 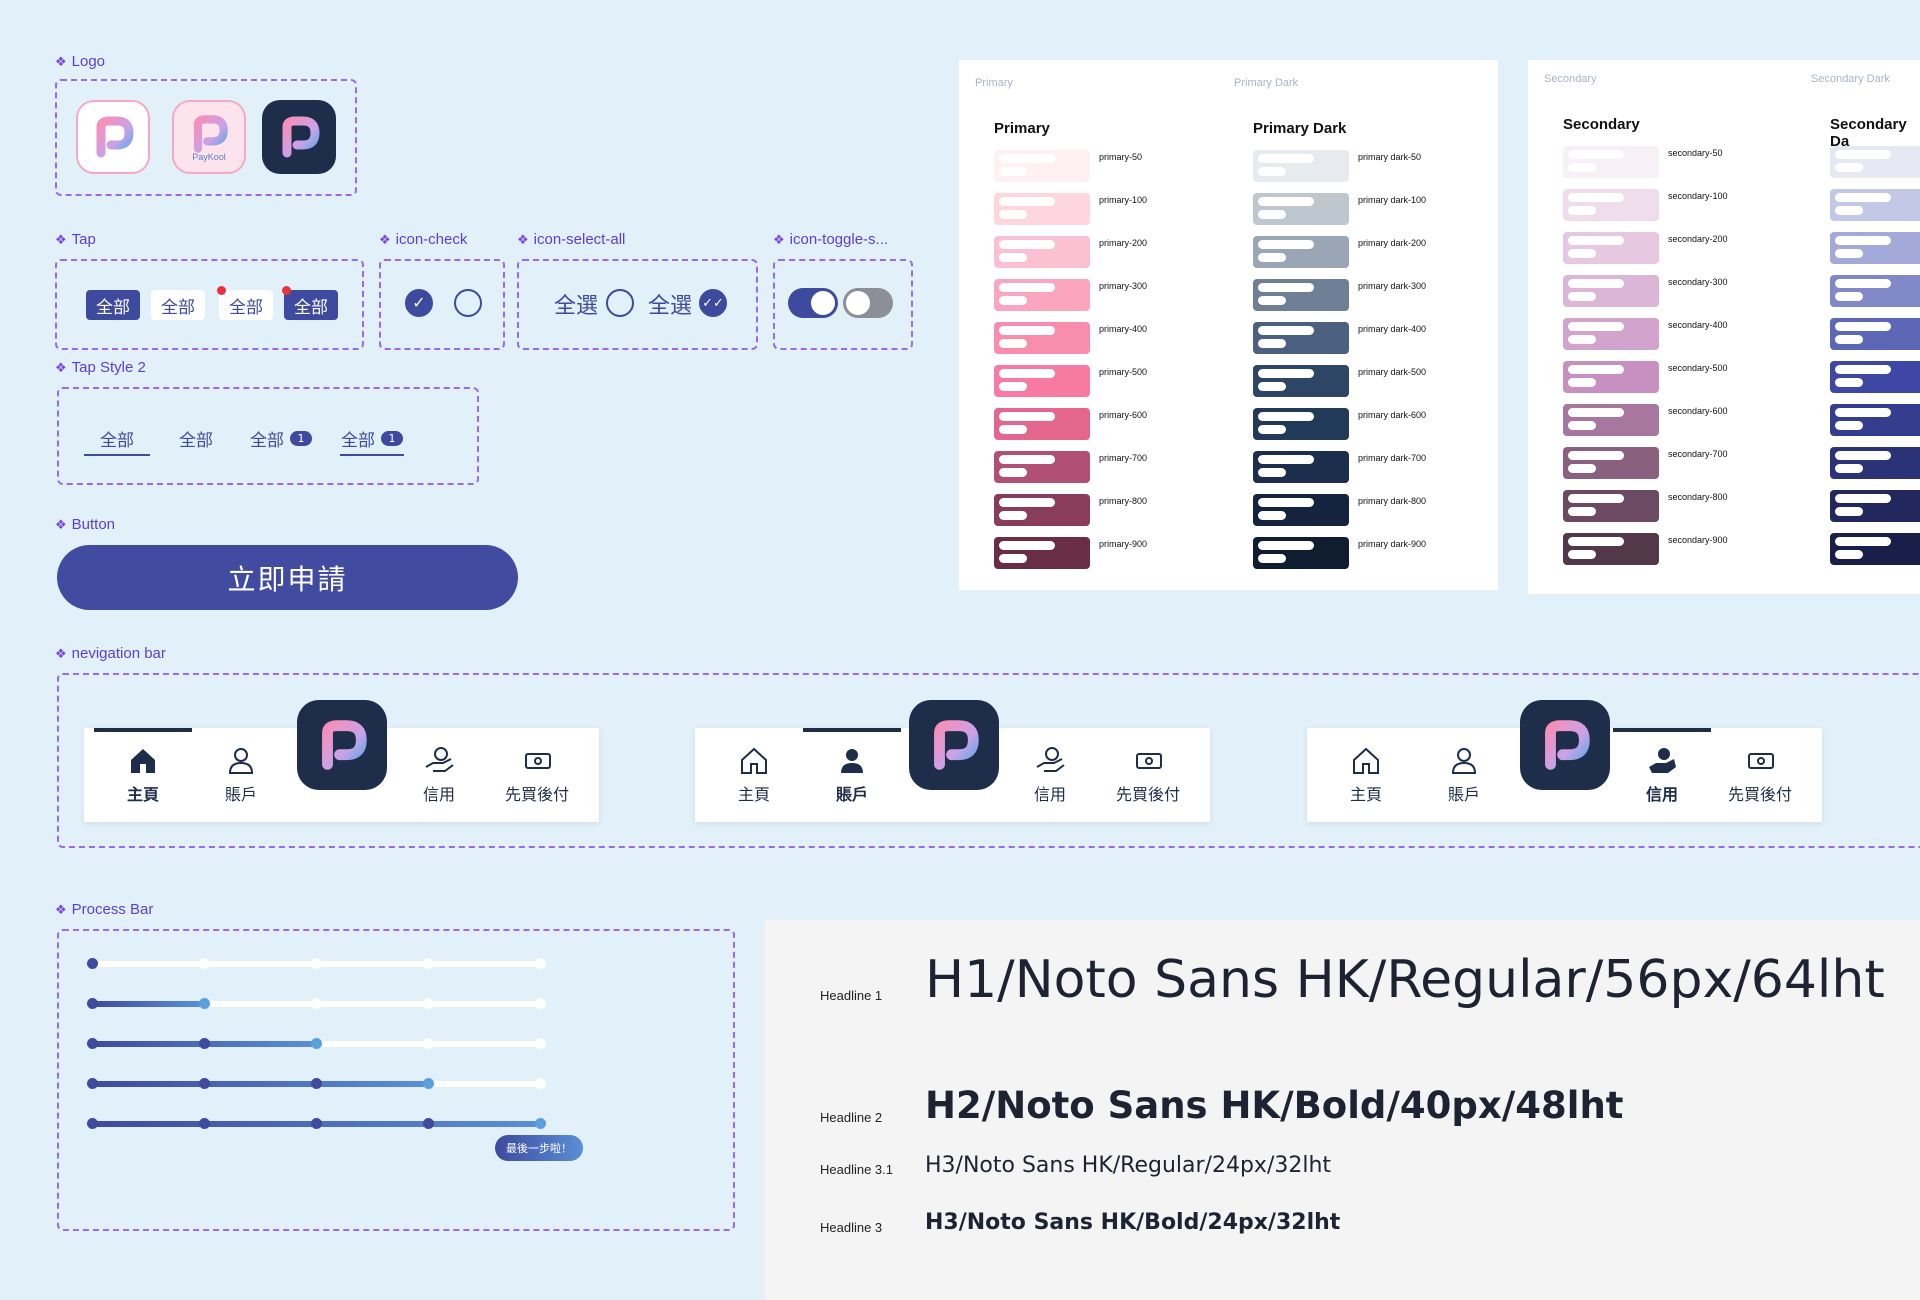 I want to click on toggle-knob, so click(x=823, y=303).